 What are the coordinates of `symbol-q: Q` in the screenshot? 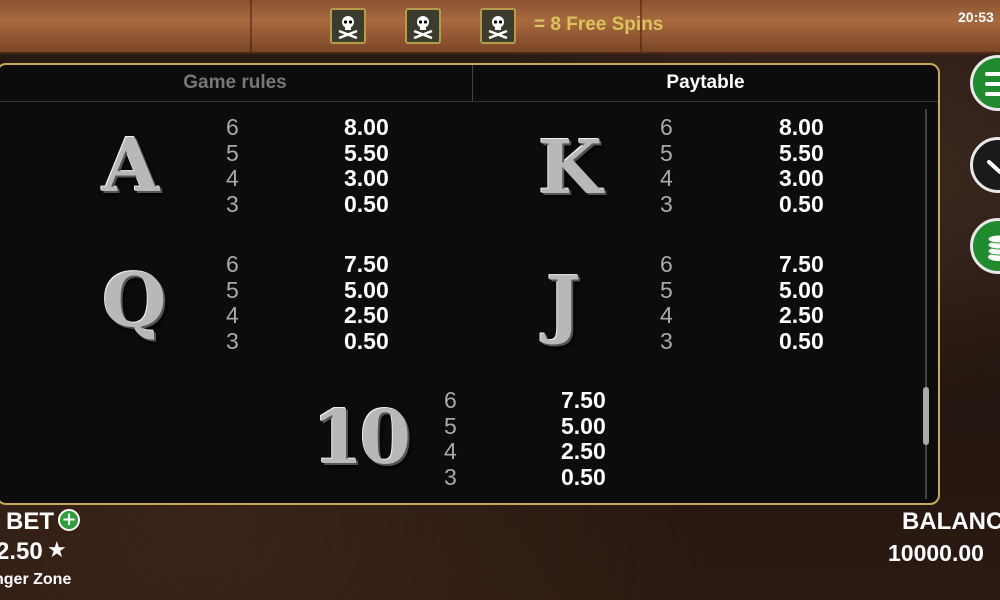 It's located at (134, 301).